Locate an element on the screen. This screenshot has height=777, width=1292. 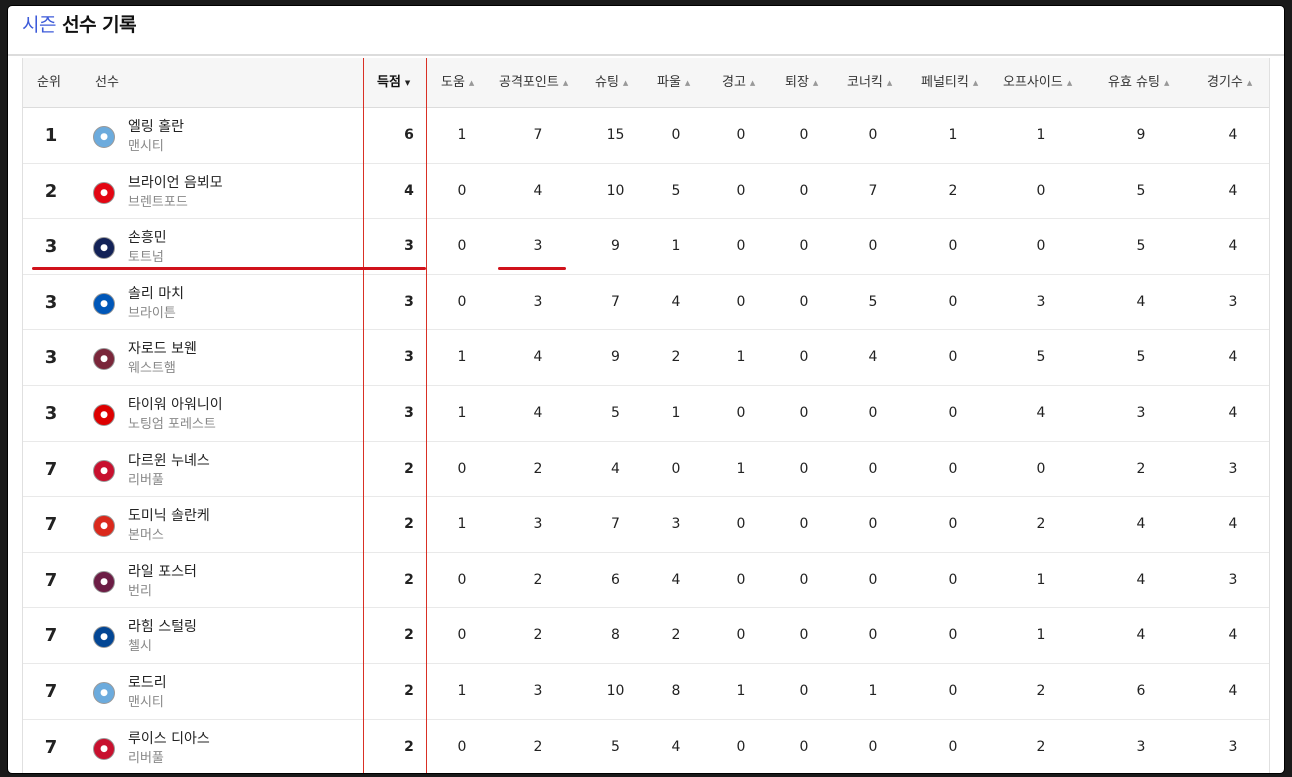
penalties-cell: 1 is located at coordinates (953, 135).